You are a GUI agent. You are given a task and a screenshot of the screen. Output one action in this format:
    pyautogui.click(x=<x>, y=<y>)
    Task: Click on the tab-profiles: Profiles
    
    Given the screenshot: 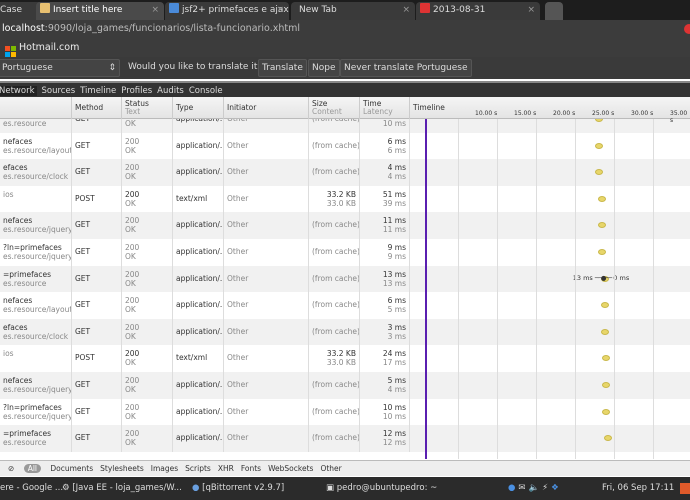 What is the action you would take?
    pyautogui.click(x=136, y=91)
    